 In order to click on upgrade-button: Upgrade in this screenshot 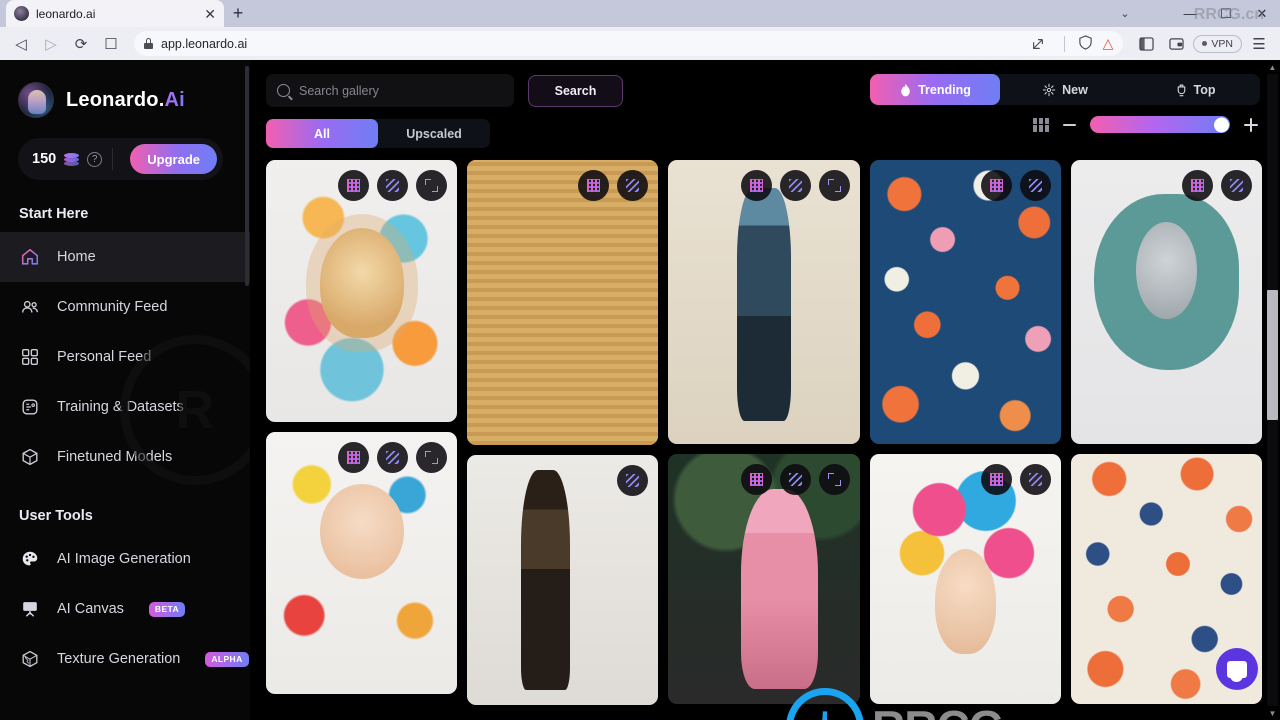, I will do `click(173, 159)`.